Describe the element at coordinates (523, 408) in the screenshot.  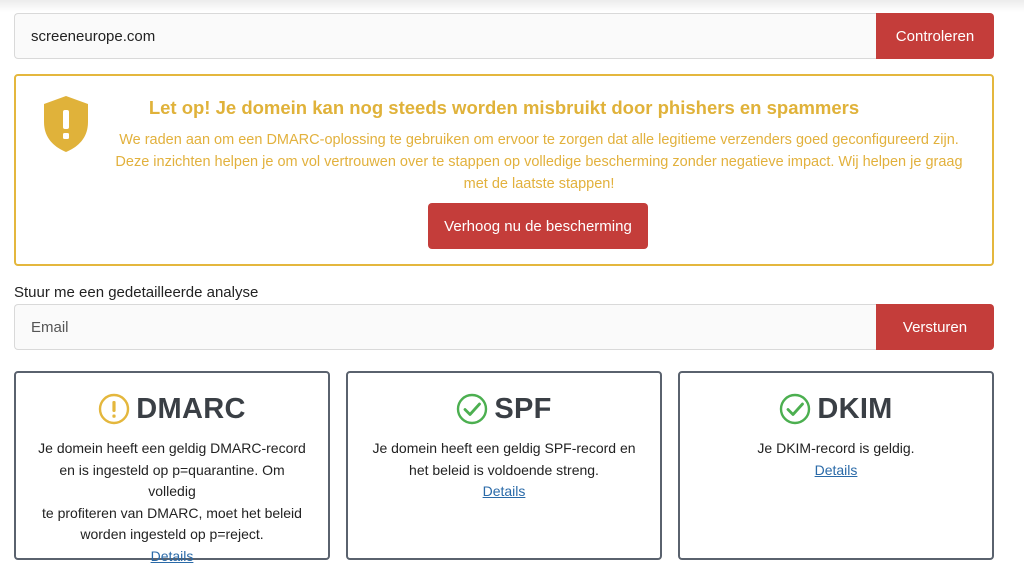
I see `card-title: SPF` at that location.